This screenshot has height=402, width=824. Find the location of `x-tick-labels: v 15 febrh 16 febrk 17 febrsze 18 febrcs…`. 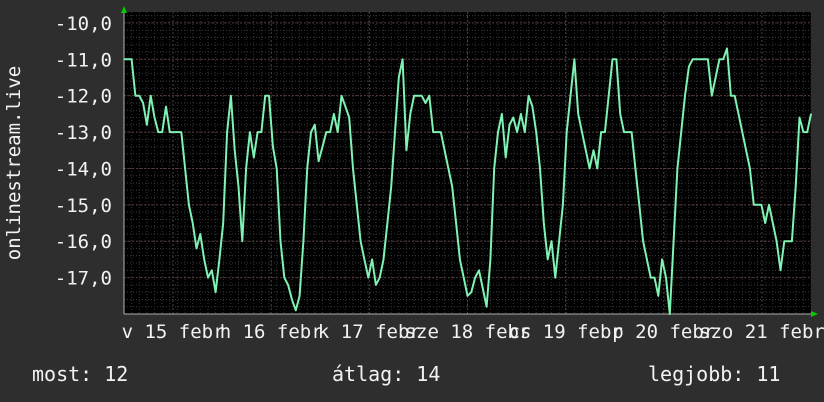

x-tick-labels: v 15 febrh 16 febrk 17 febrsze 18 febrcs… is located at coordinates (473, 332).